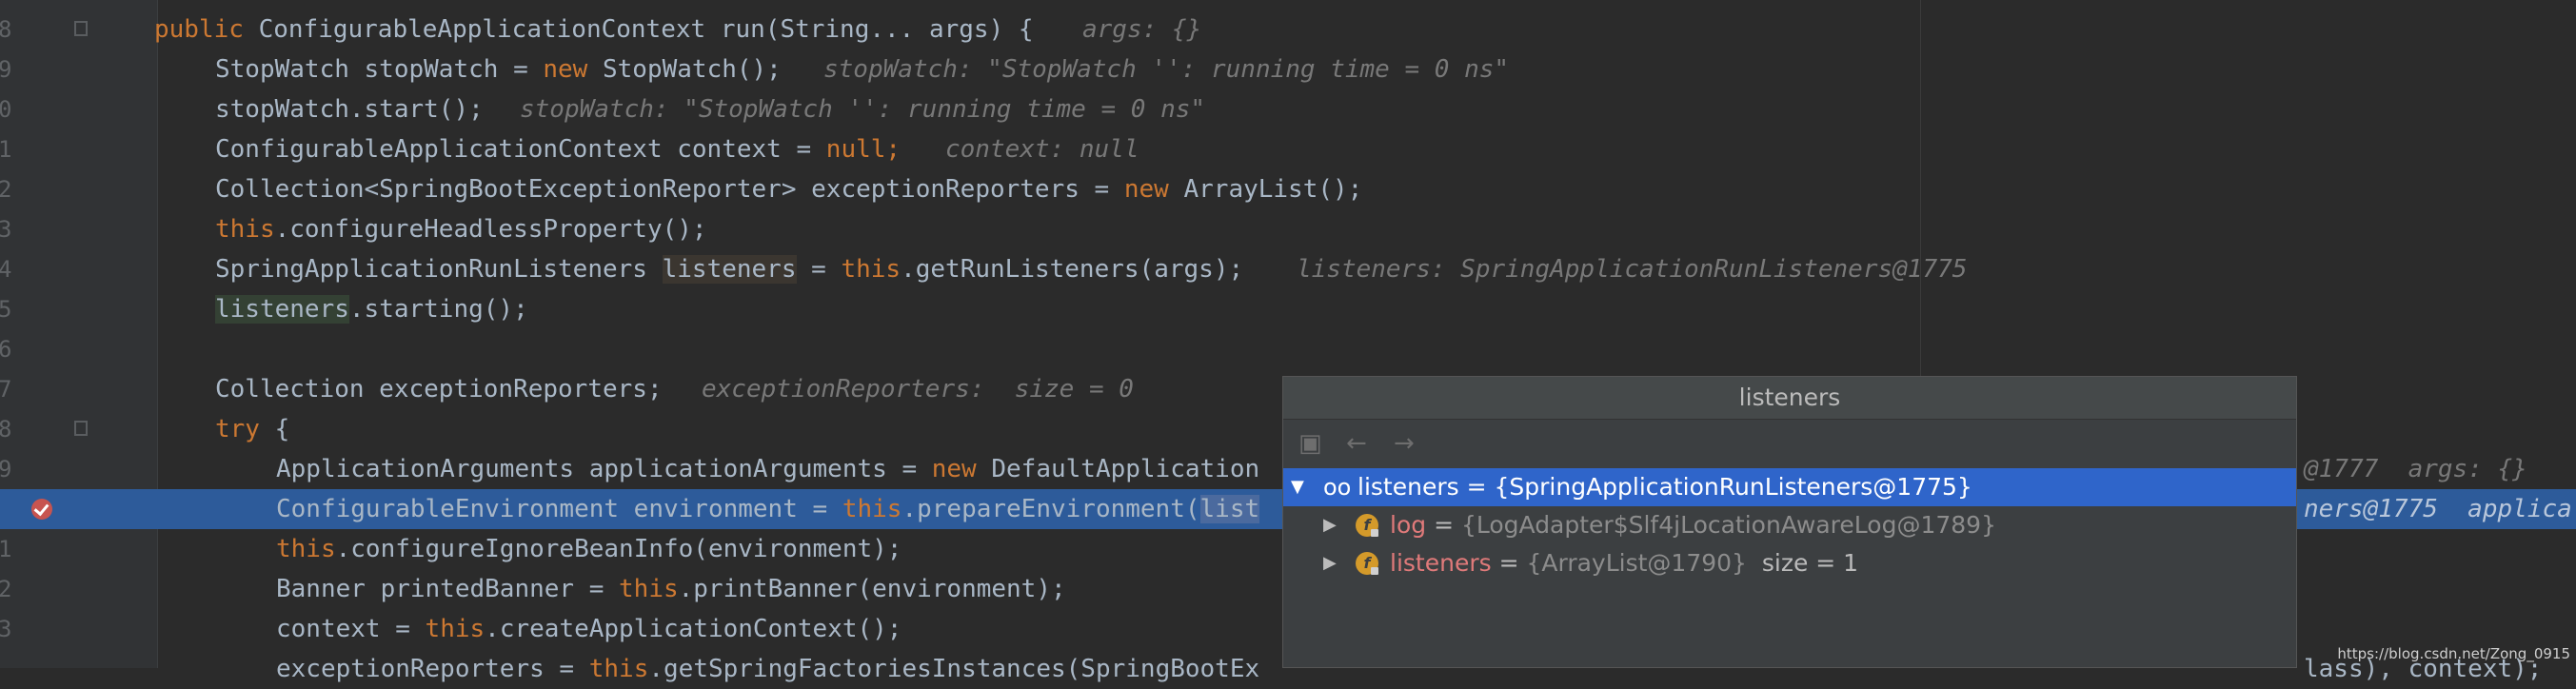  What do you see at coordinates (1265, 189) in the screenshot?
I see `code-text: ArrayList();` at bounding box center [1265, 189].